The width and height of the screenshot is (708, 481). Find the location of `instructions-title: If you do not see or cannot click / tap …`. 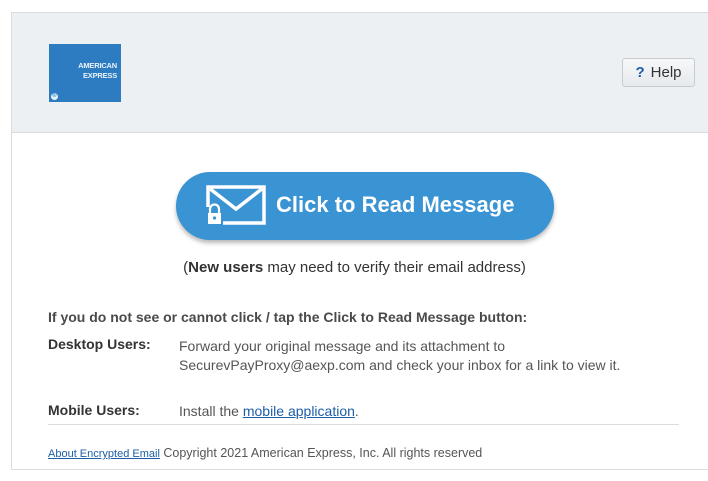

instructions-title: If you do not see or cannot click / tap … is located at coordinates (288, 317).